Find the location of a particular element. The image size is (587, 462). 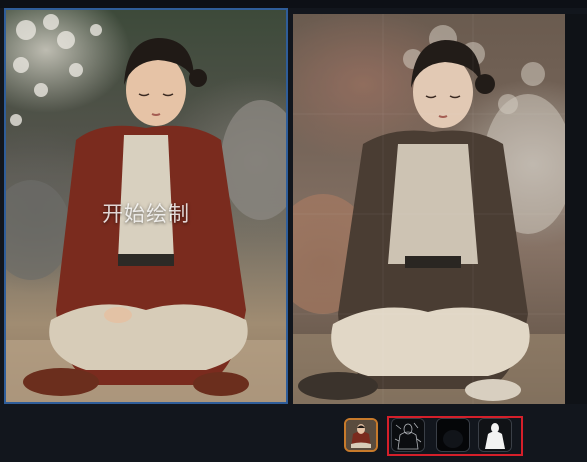

thumbnail-dark-preview is located at coordinates (453, 435).